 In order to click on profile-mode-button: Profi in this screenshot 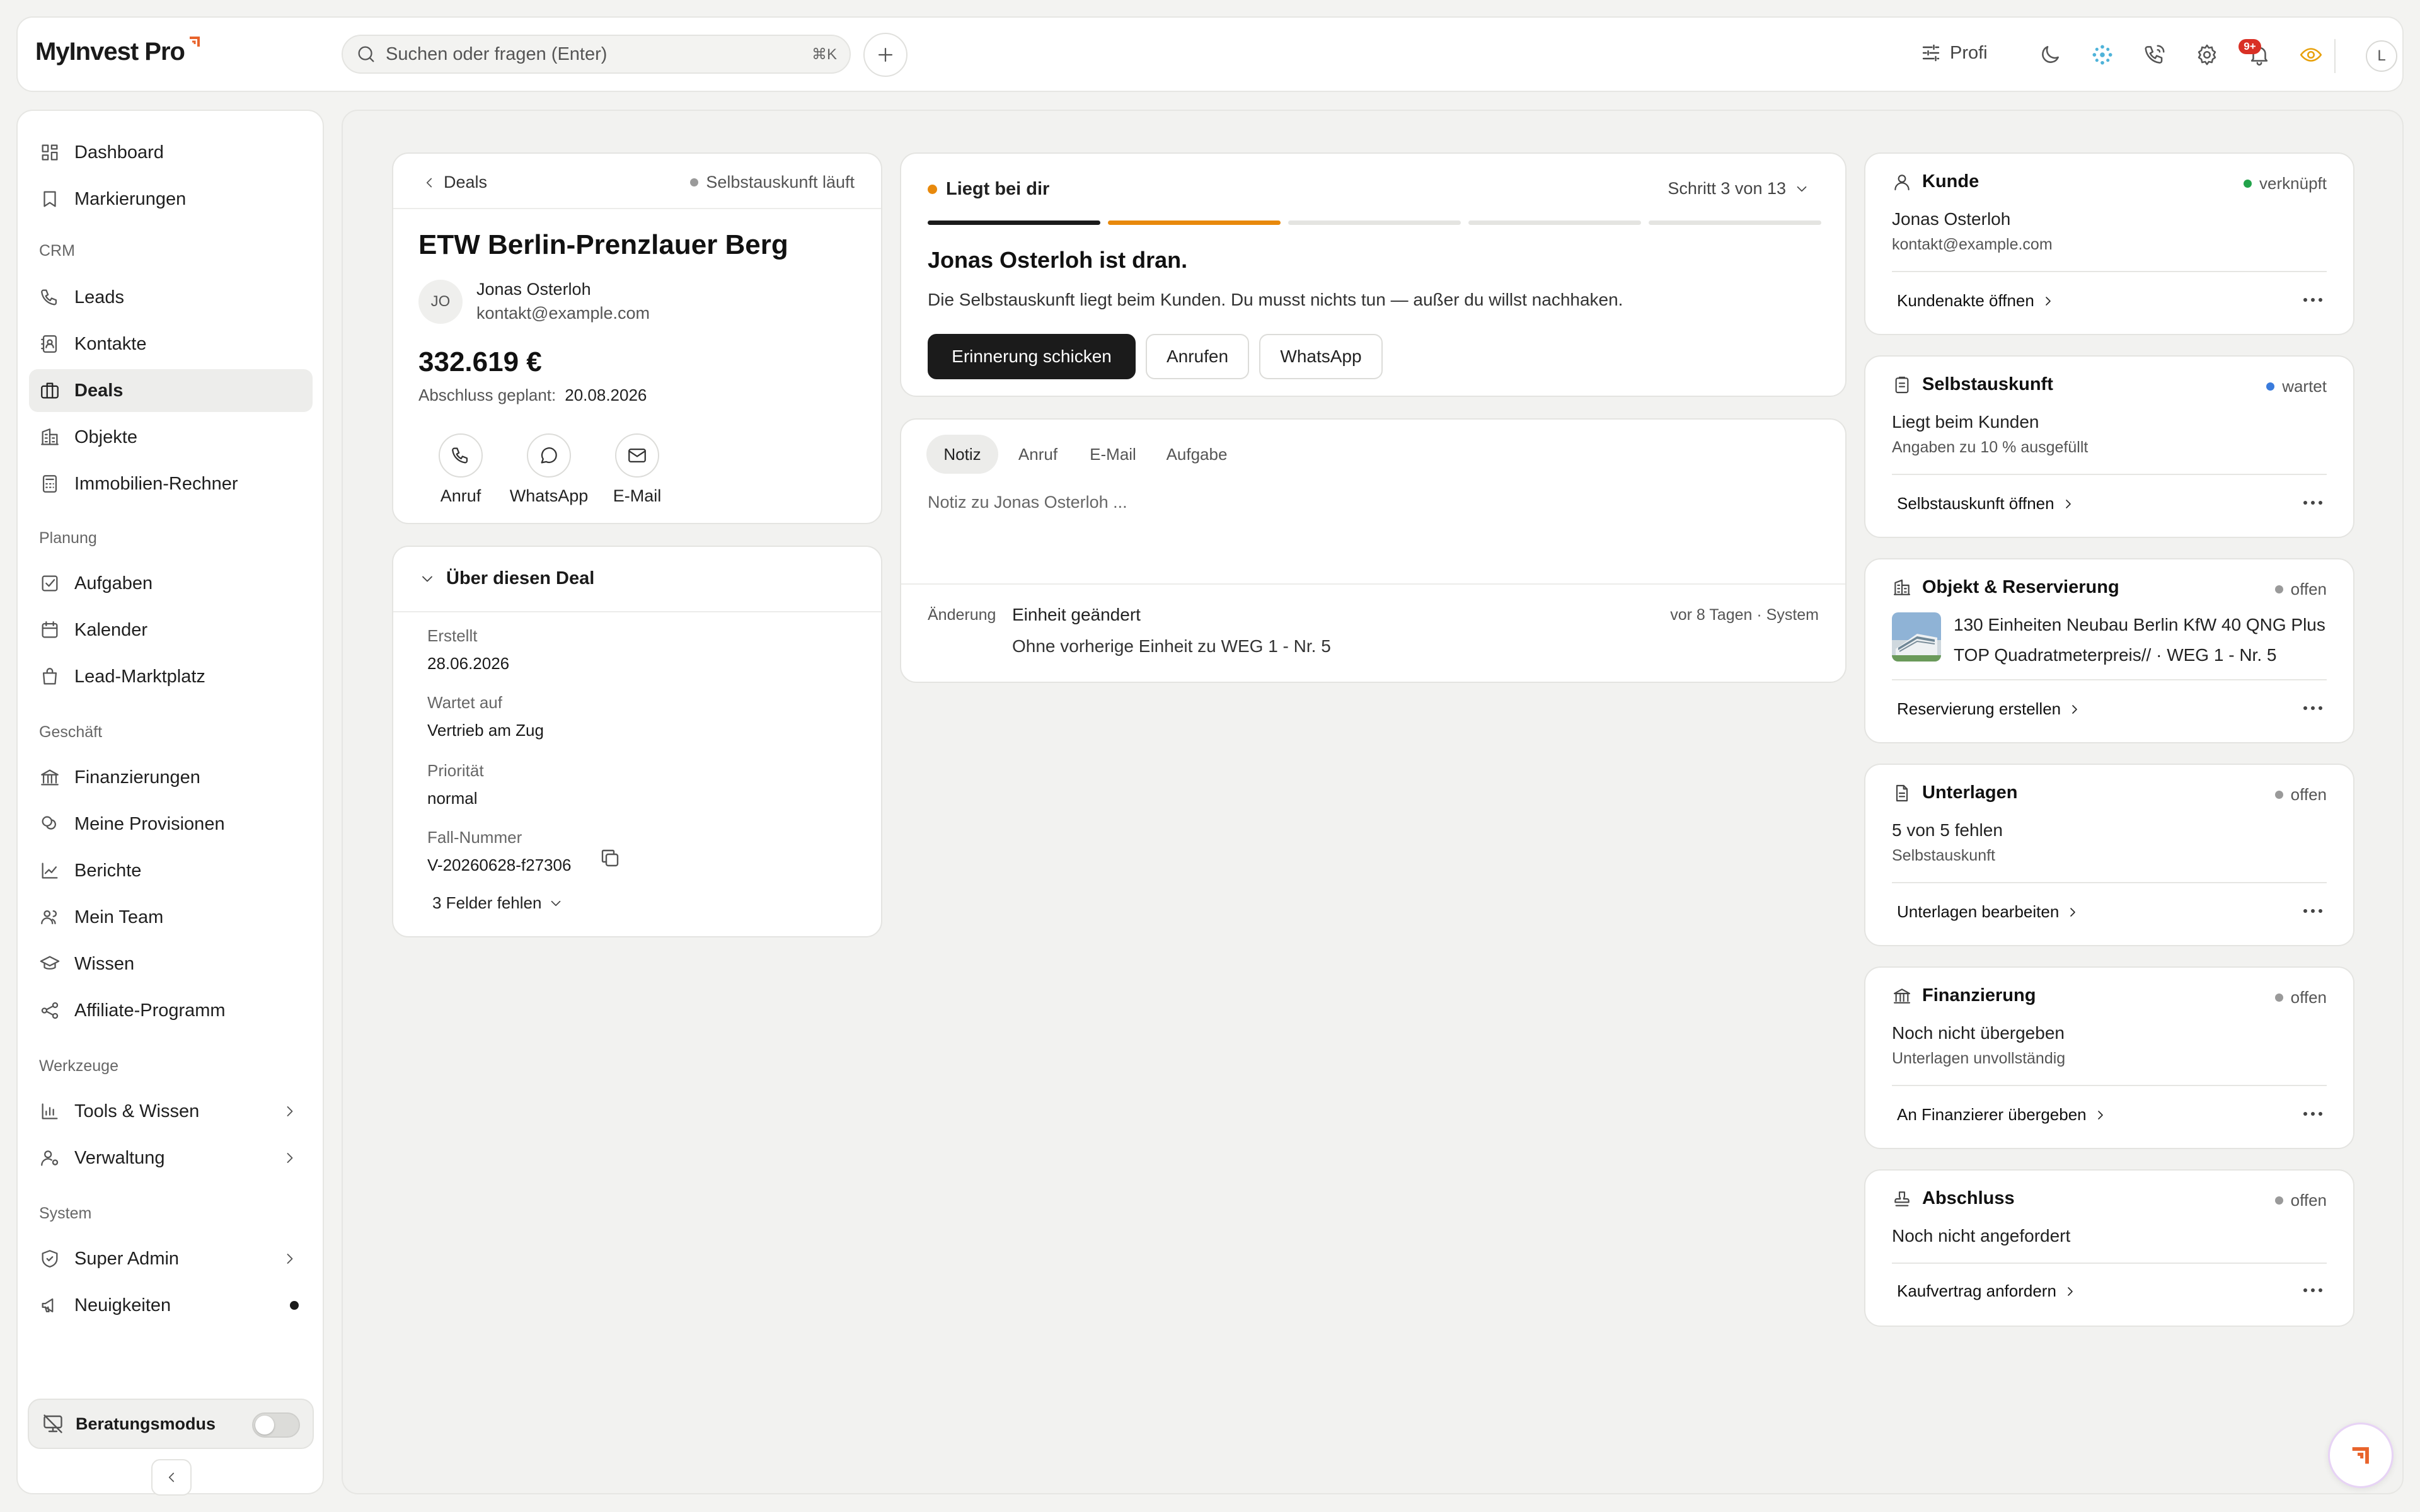, I will do `click(1954, 53)`.